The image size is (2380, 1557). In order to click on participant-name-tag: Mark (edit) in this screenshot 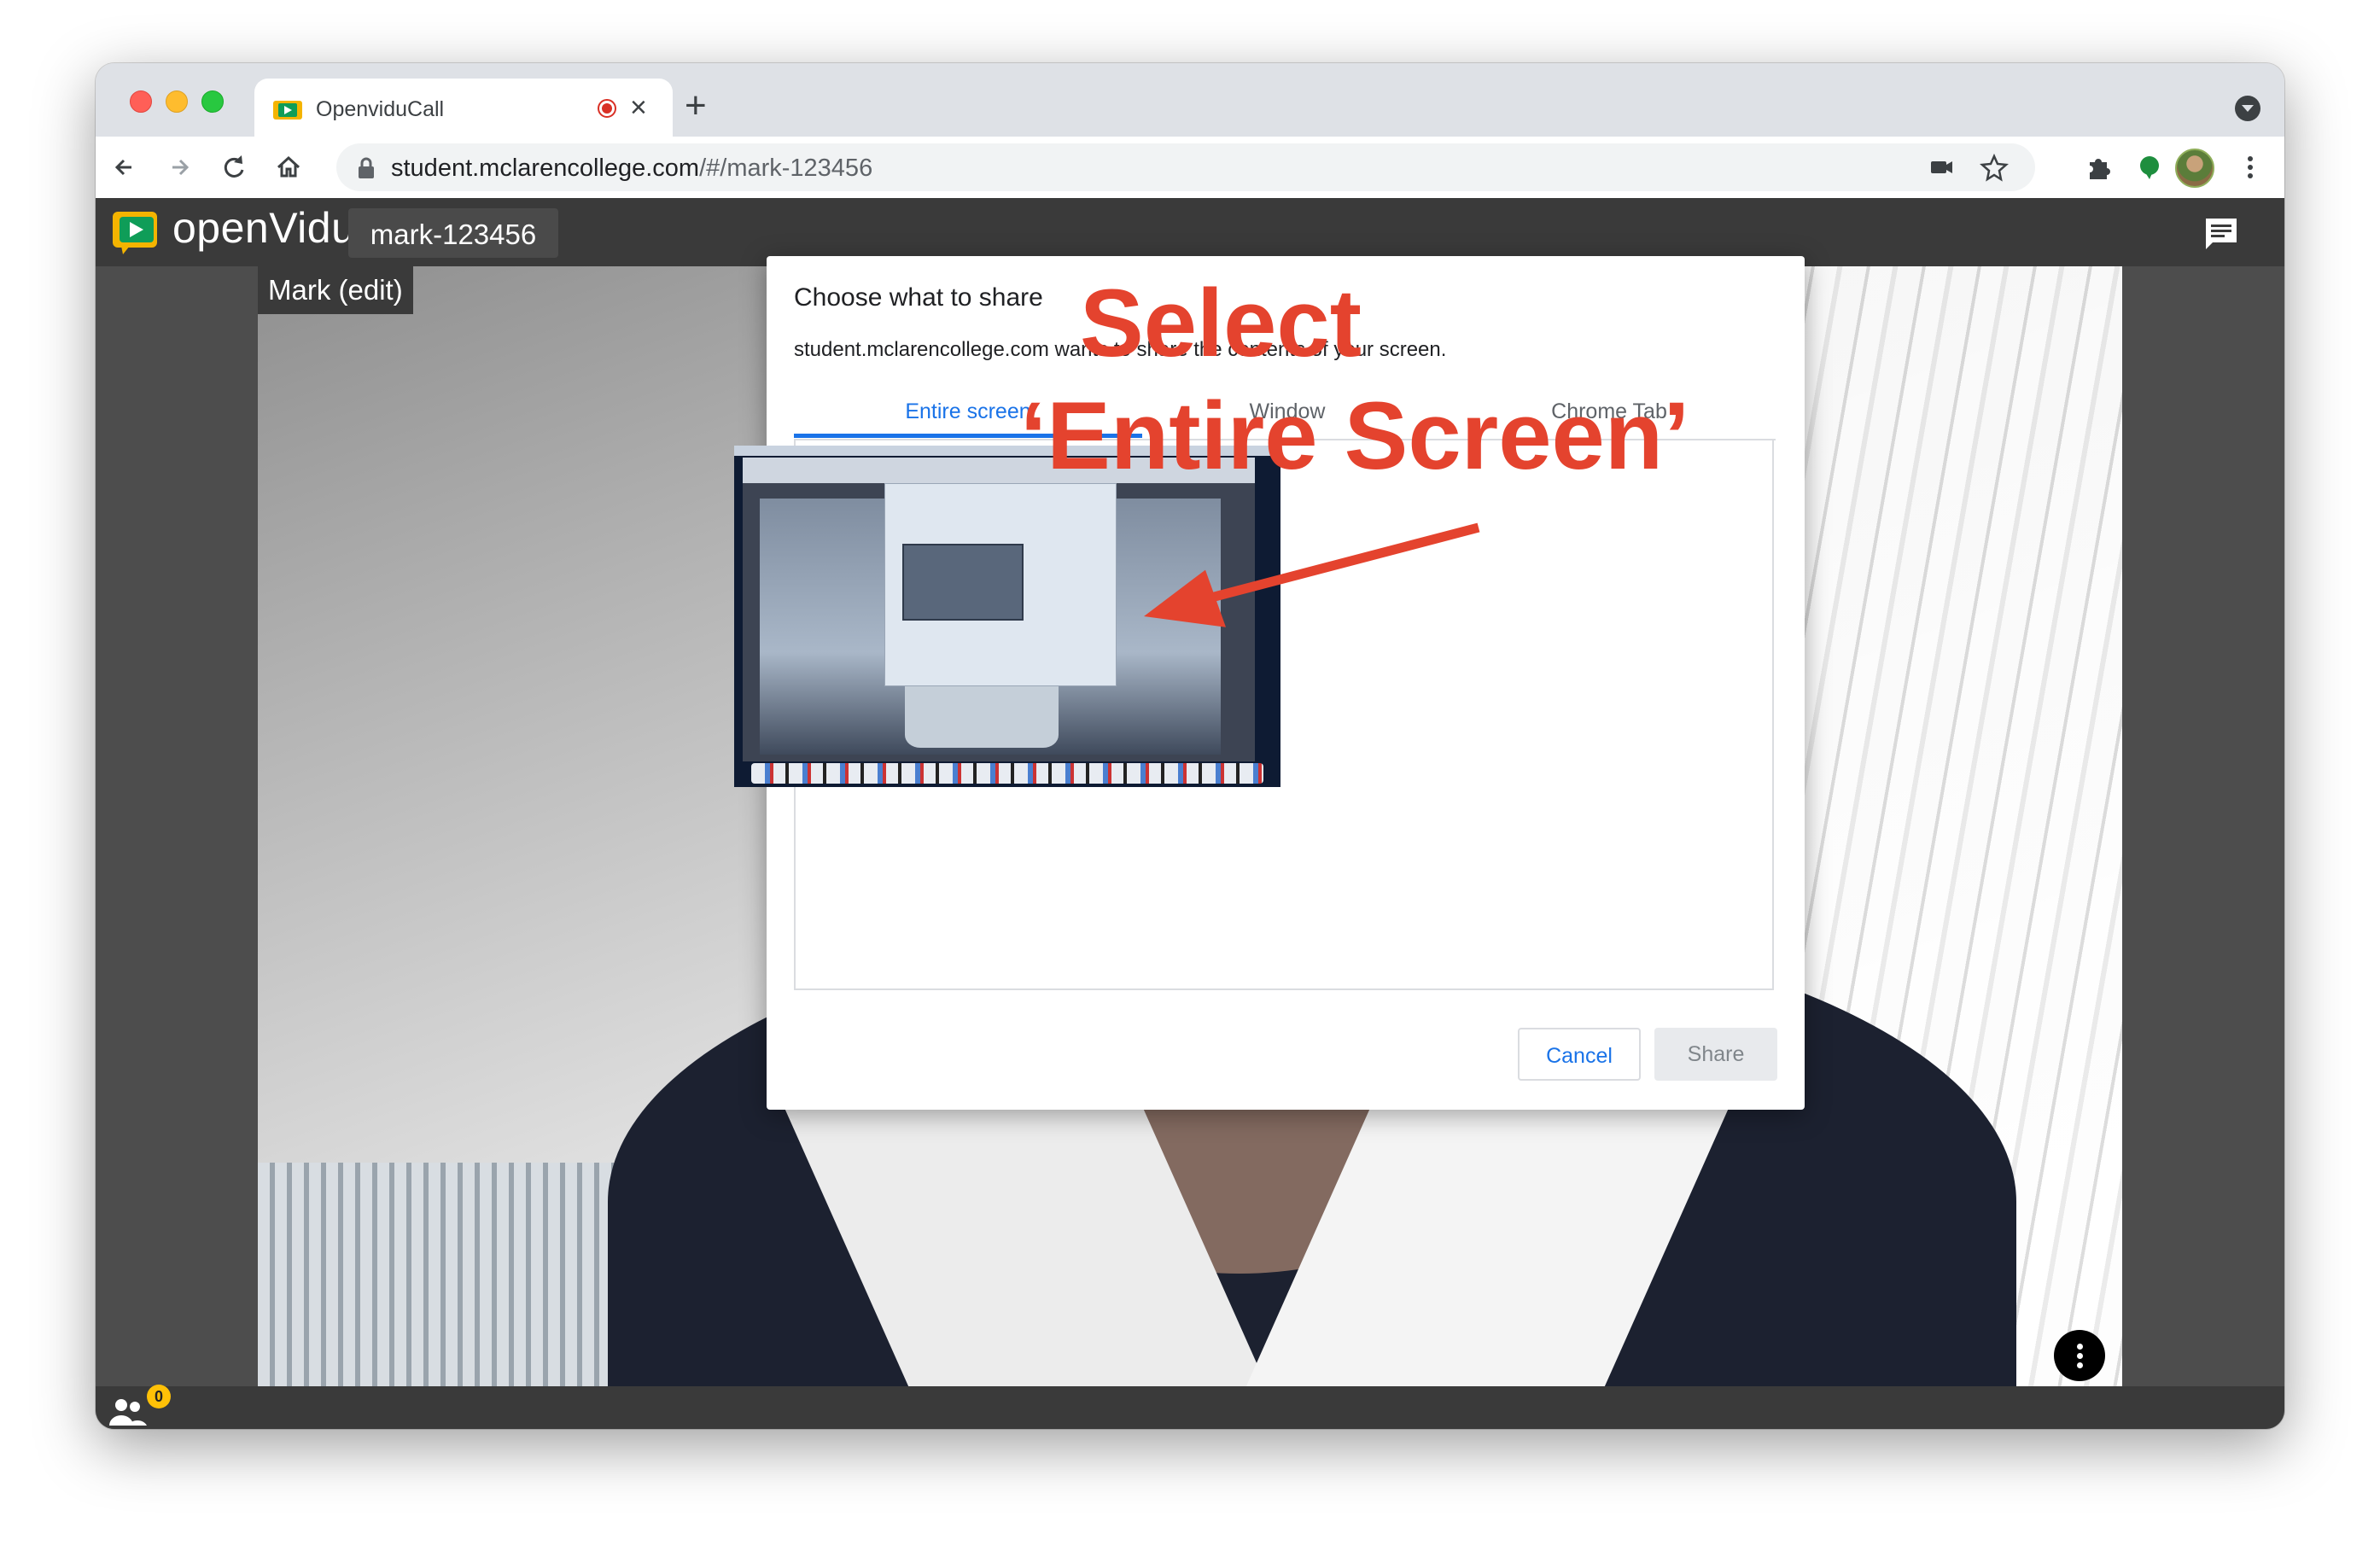, I will do `click(335, 290)`.